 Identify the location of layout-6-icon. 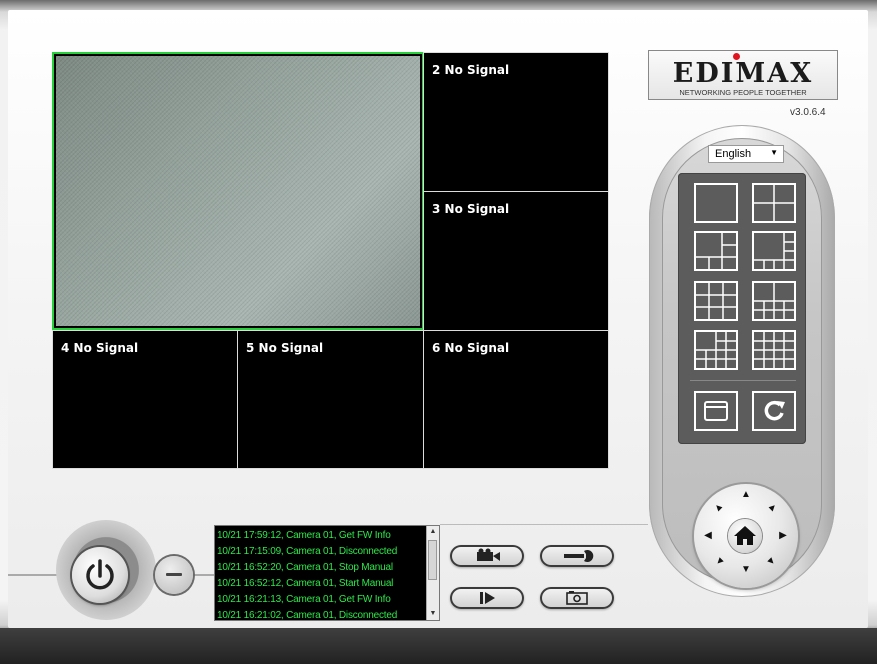
(716, 251).